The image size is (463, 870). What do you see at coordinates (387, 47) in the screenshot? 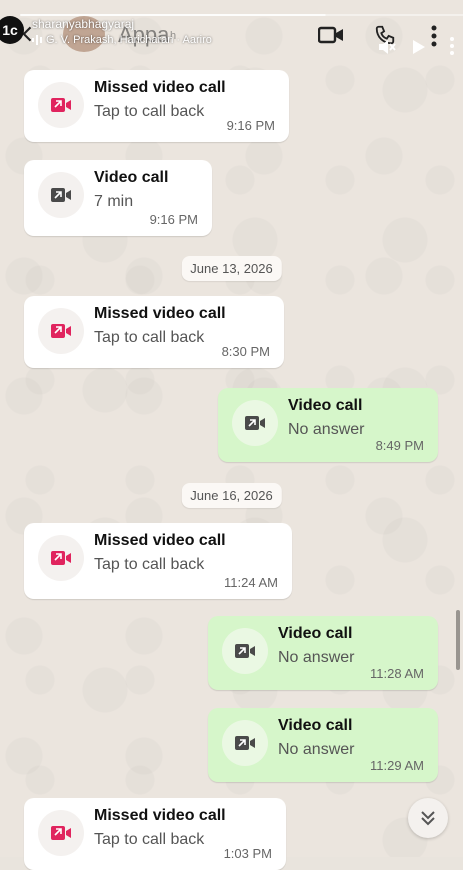
I see `speaker-muted-icon` at bounding box center [387, 47].